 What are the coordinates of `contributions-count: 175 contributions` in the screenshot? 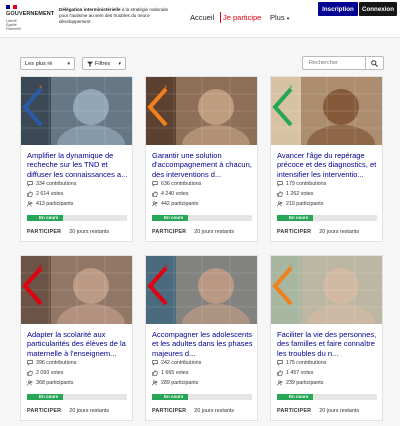 It's located at (301, 363).